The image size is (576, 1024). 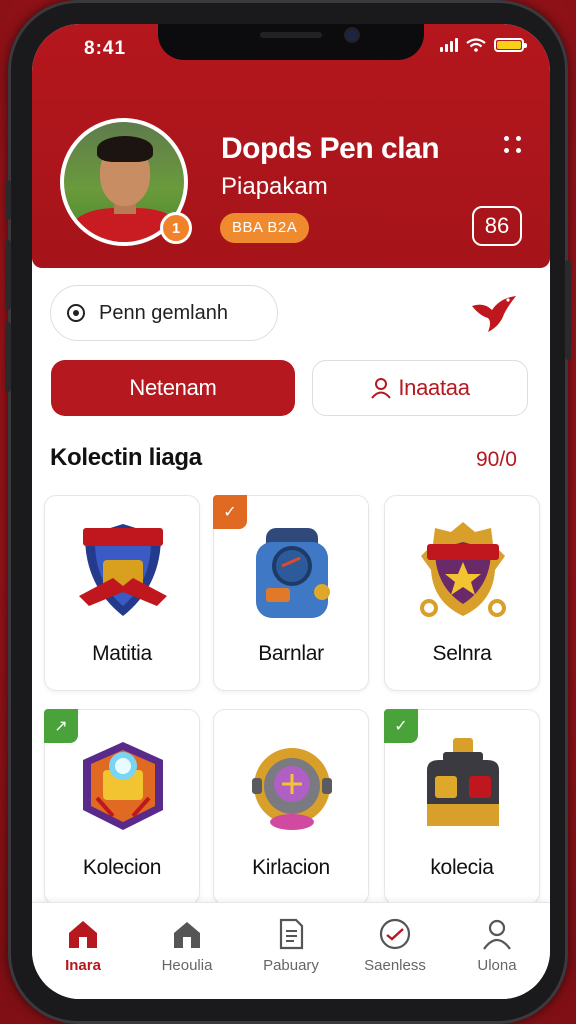 I want to click on house-outline-icon, so click(x=187, y=935).